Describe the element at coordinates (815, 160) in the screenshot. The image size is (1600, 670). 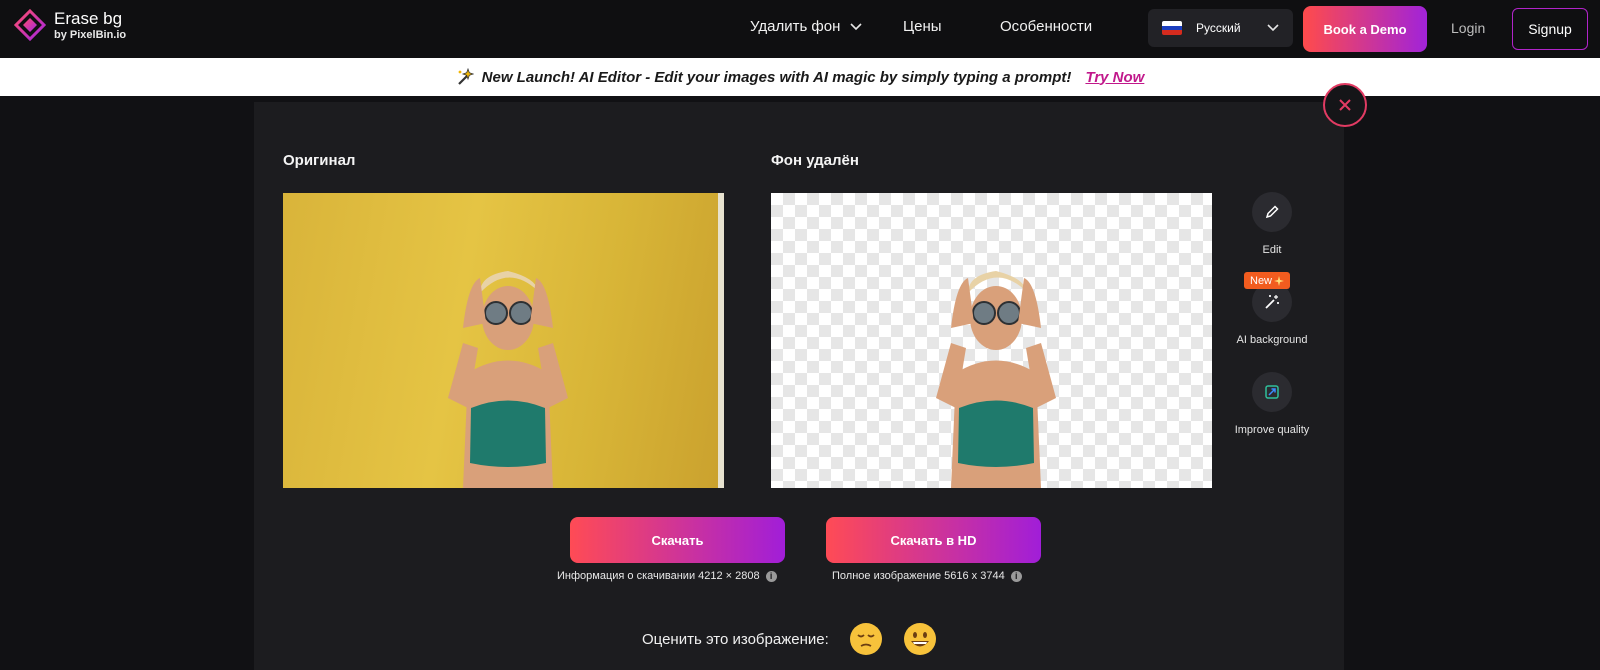
I see `background-removed-title: Фон удалён` at that location.